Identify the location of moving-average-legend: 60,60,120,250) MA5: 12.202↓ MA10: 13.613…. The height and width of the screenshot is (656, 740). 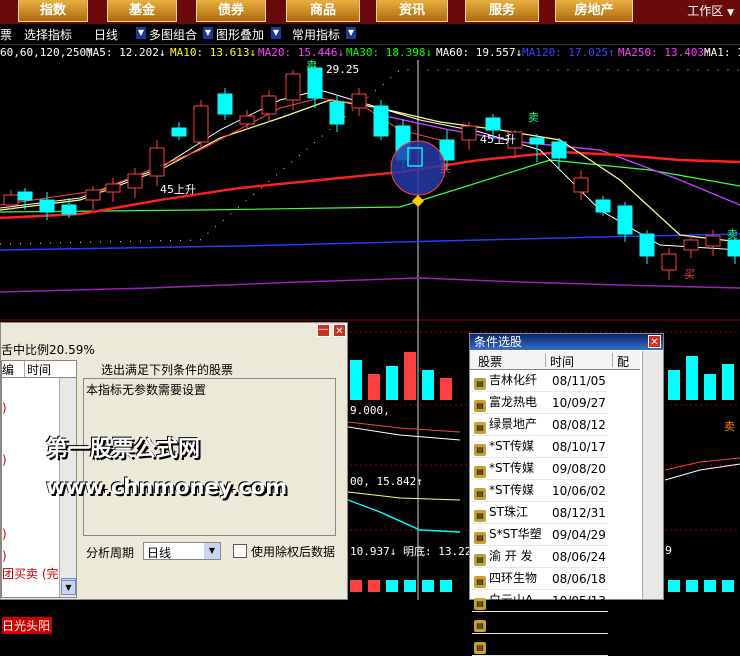
(370, 53).